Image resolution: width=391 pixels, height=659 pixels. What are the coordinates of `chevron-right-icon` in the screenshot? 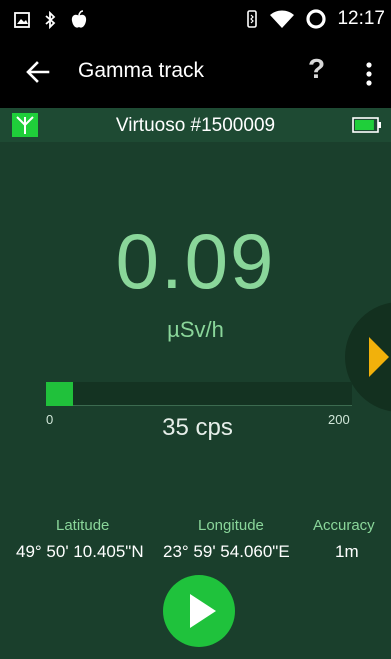 It's located at (379, 357).